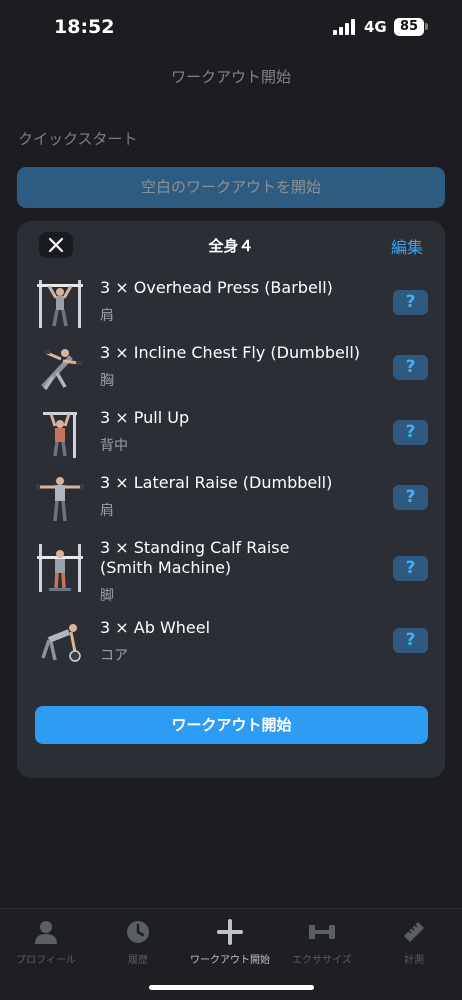 This screenshot has height=1000, width=462. What do you see at coordinates (114, 446) in the screenshot?
I see `exercise-muscle: 背中` at bounding box center [114, 446].